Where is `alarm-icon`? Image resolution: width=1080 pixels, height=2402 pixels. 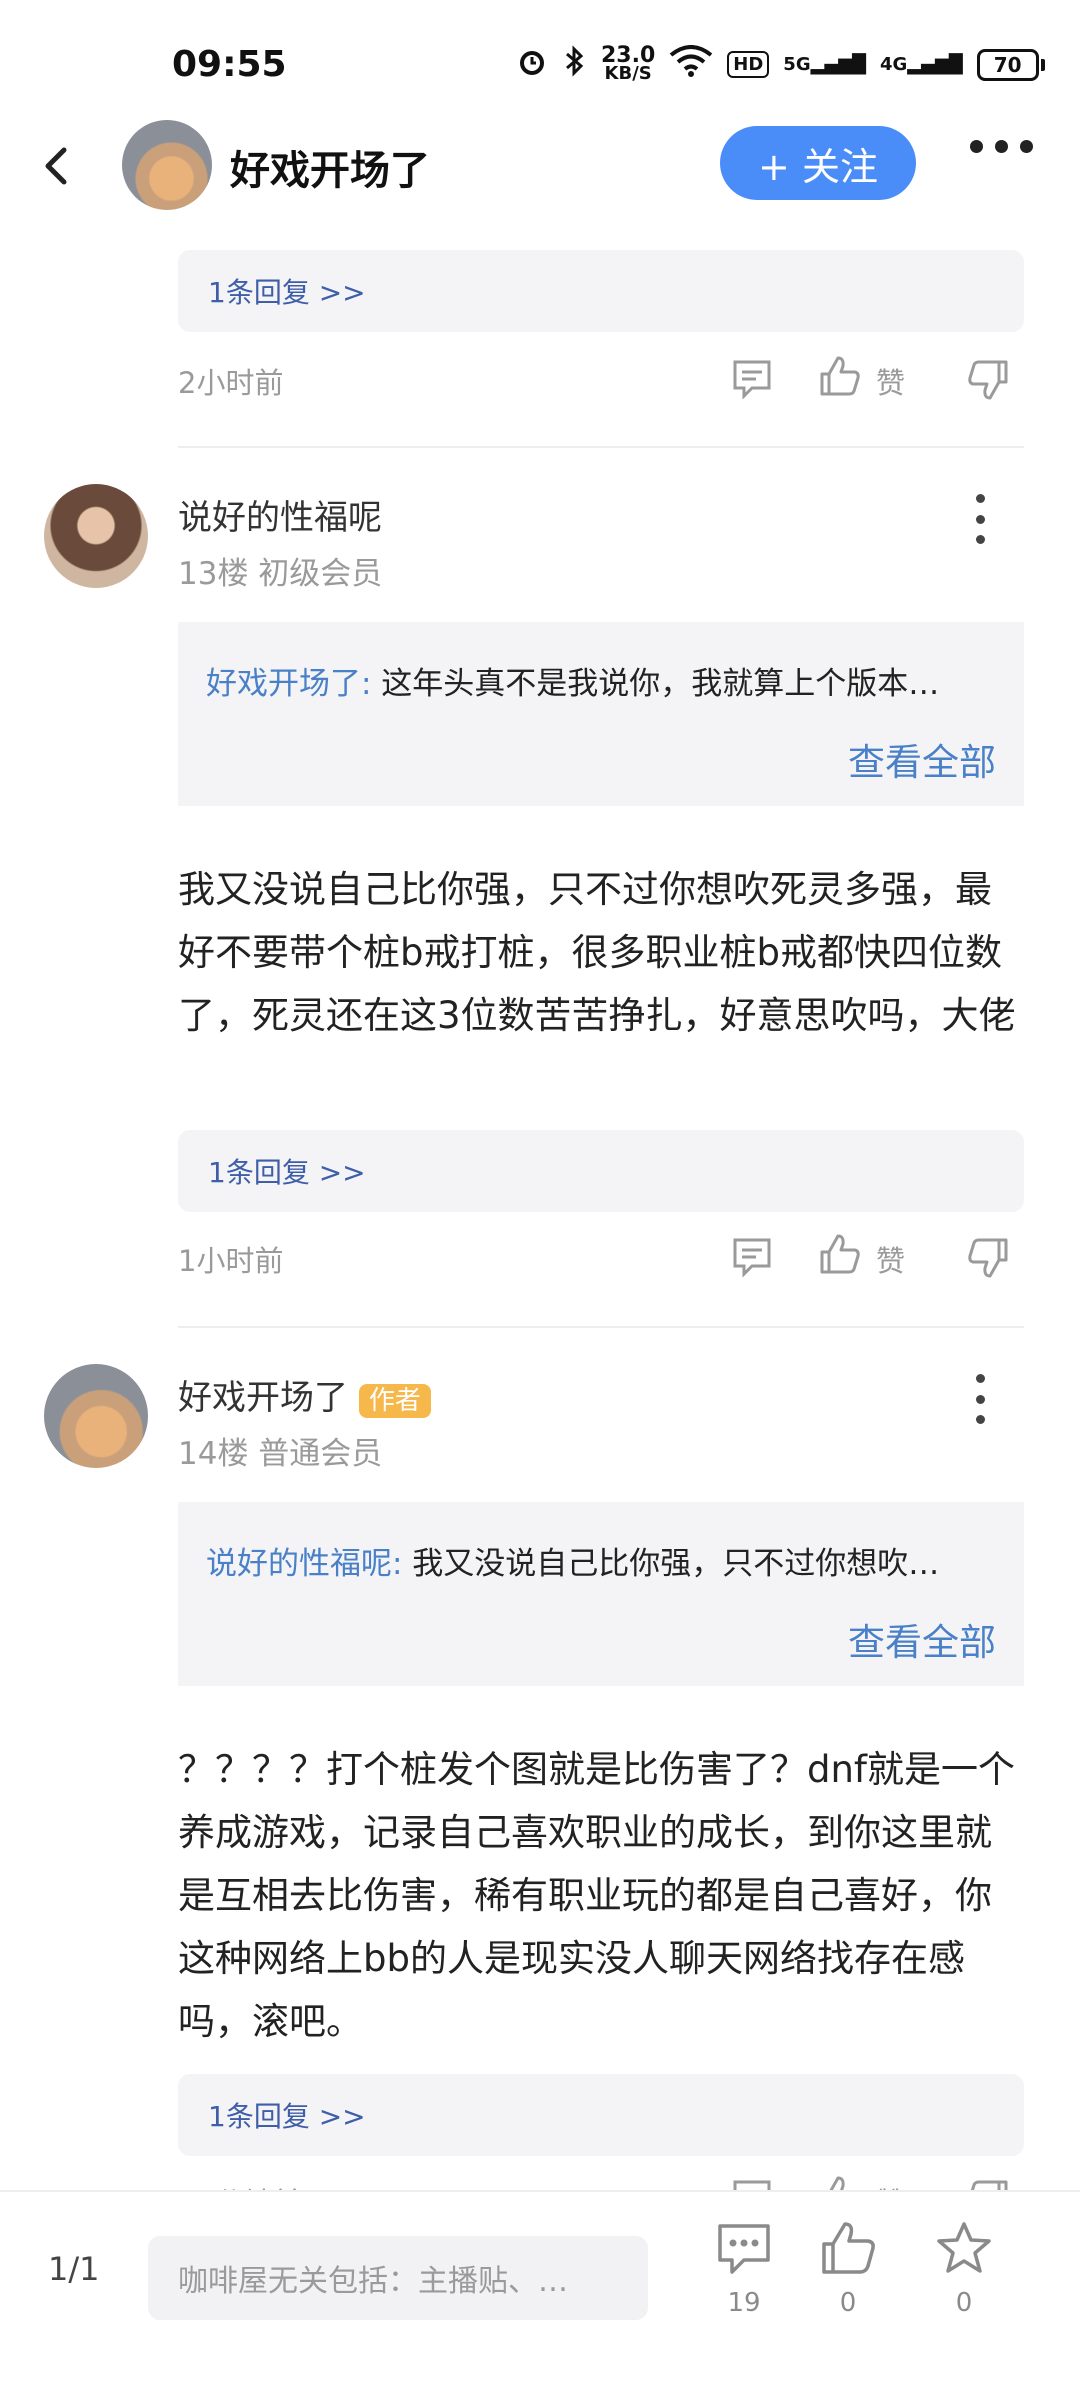 alarm-icon is located at coordinates (532, 64).